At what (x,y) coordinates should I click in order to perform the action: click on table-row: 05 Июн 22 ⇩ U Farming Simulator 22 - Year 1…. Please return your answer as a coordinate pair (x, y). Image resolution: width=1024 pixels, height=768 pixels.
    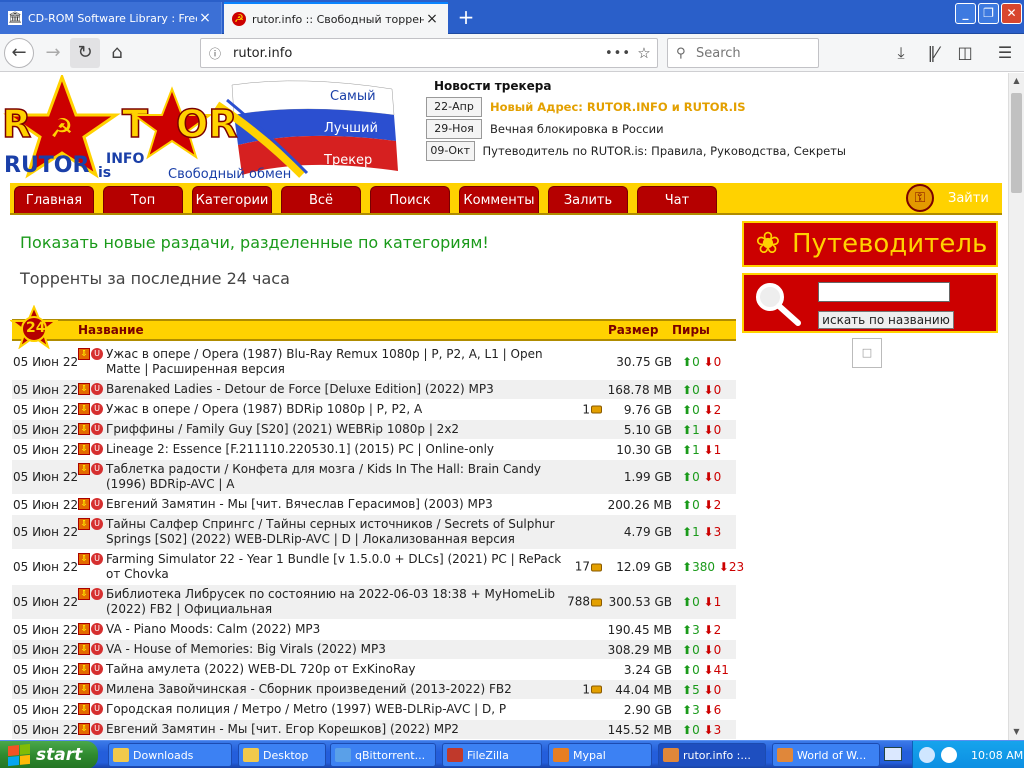
    Looking at the image, I should click on (378, 567).